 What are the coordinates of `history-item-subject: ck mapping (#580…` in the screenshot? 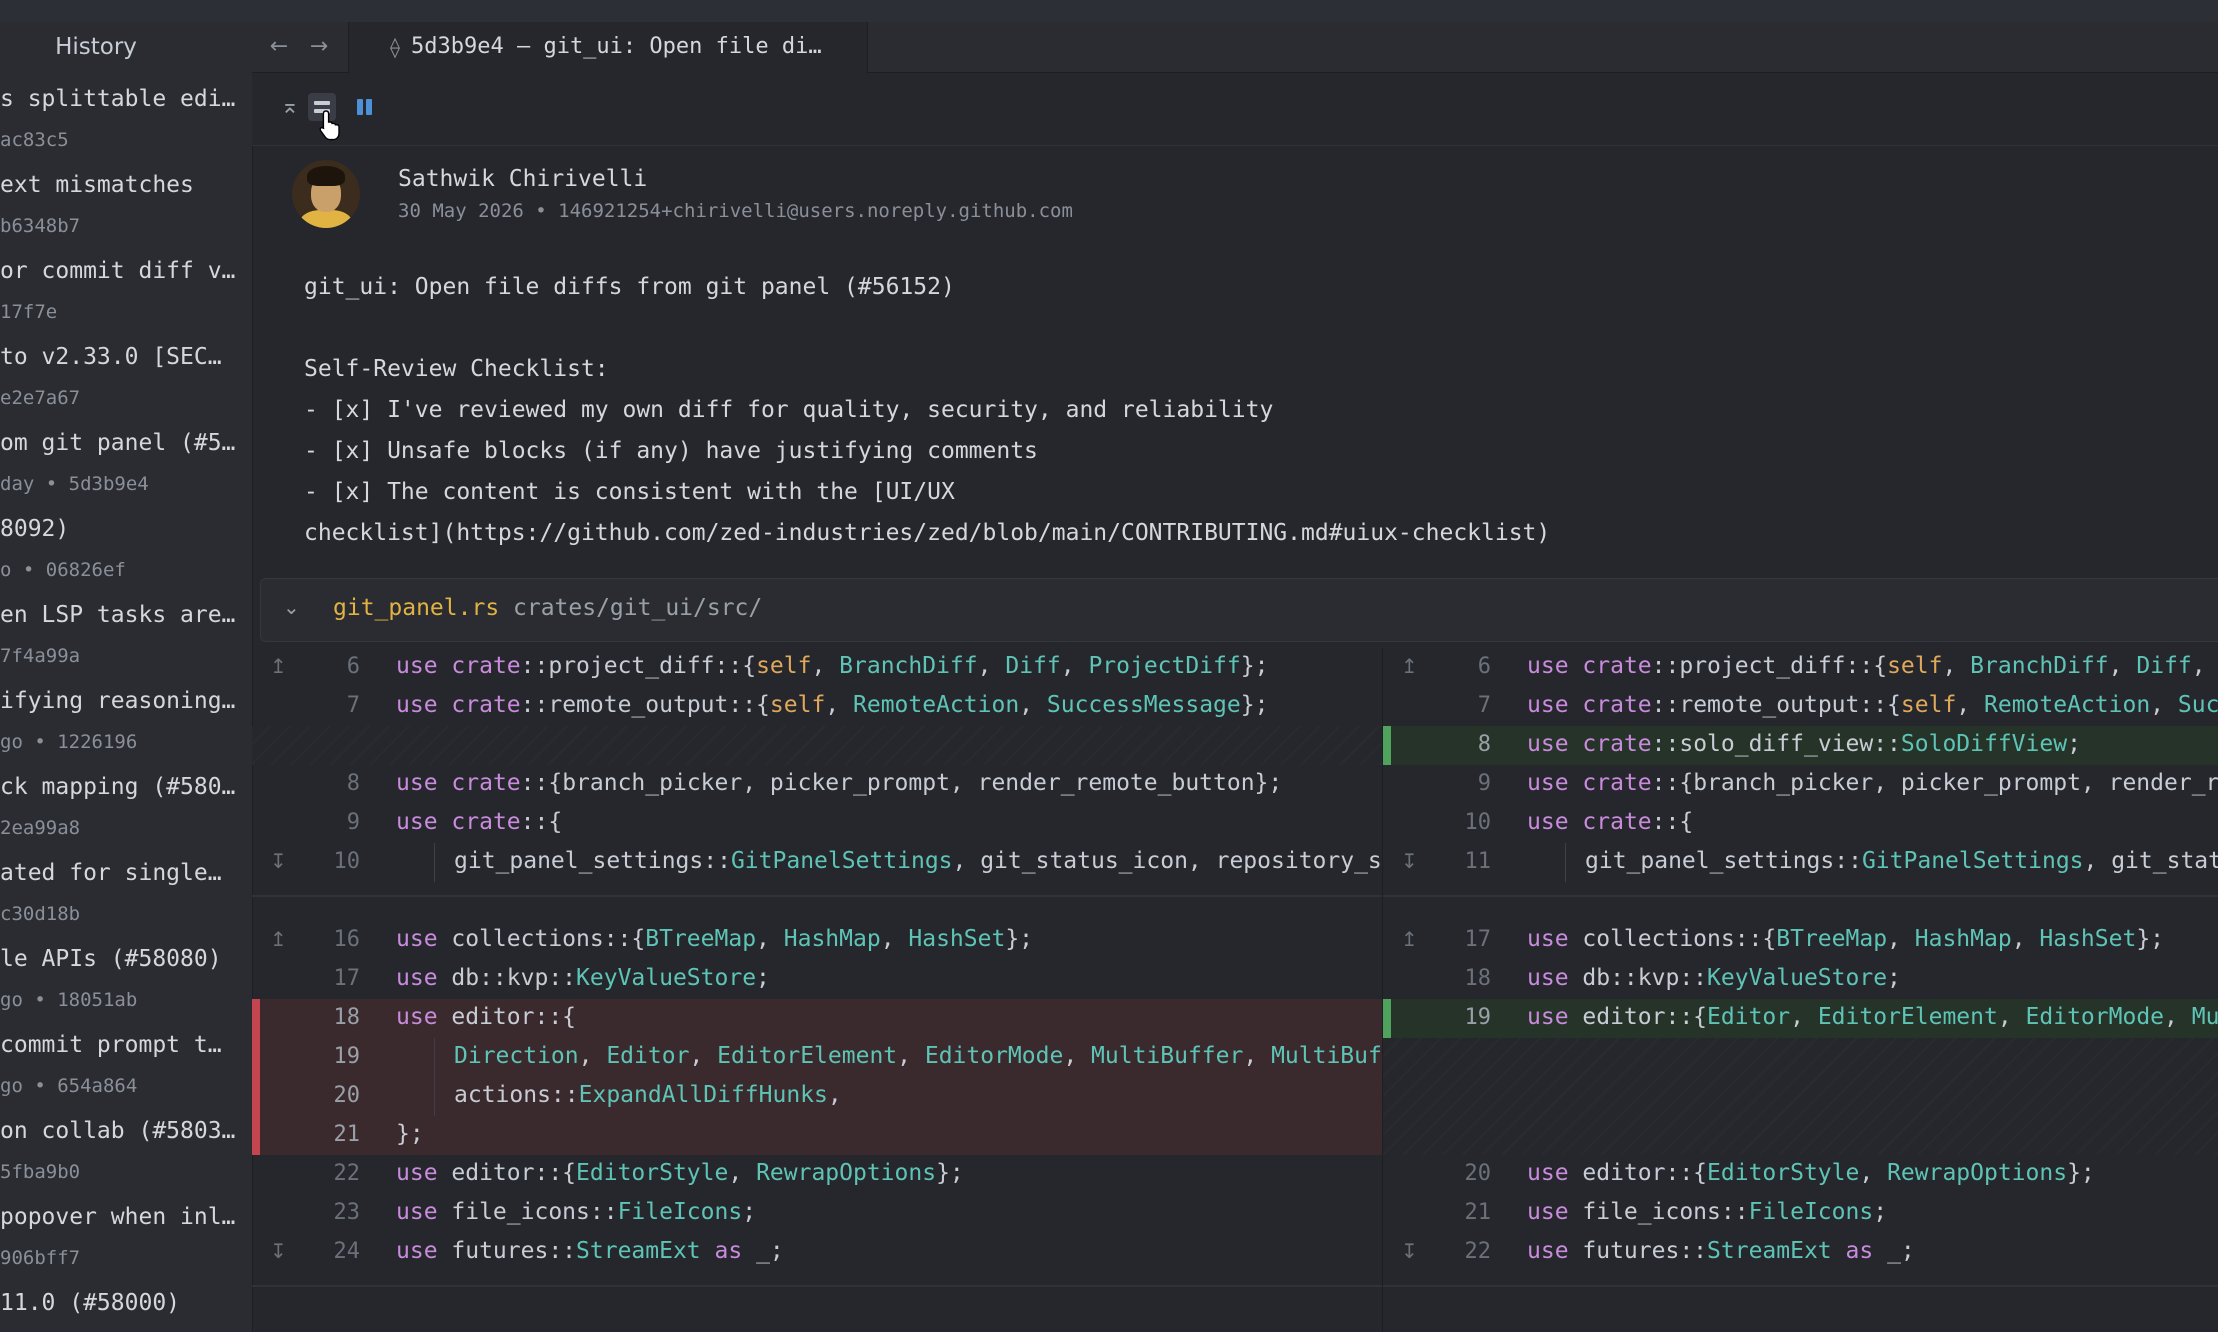 It's located at (118, 787).